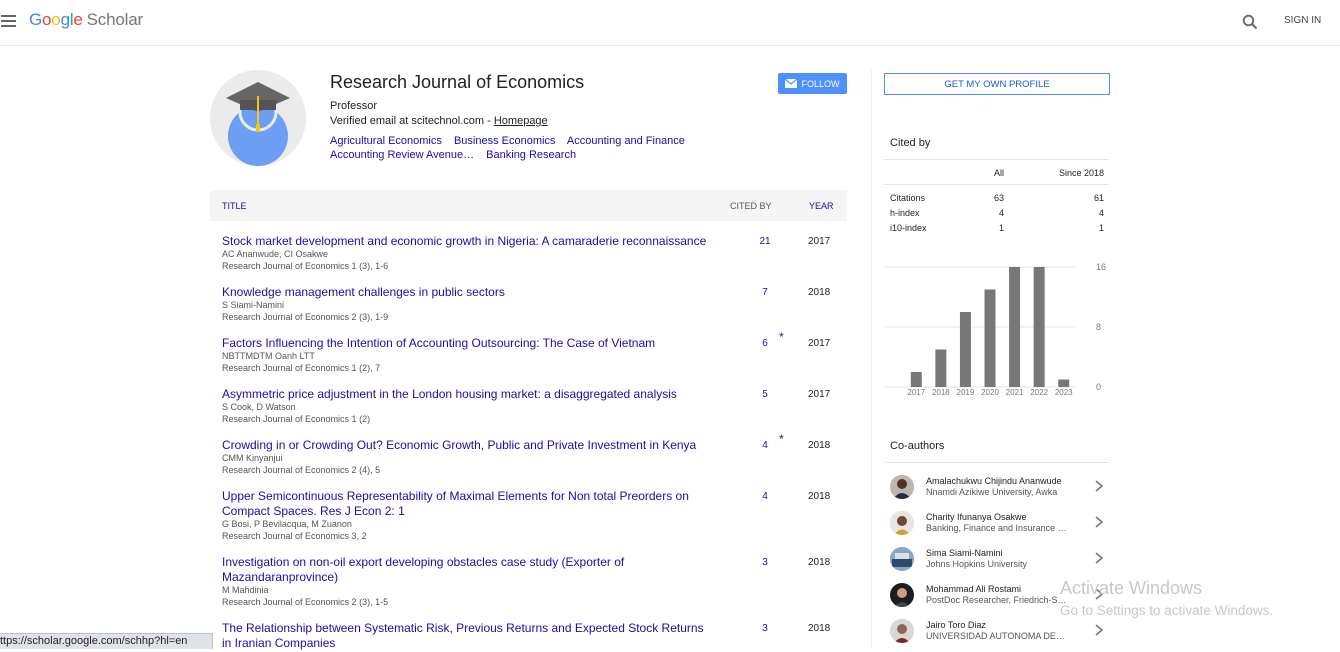 The height and width of the screenshot is (652, 1340). What do you see at coordinates (245, 590) in the screenshot?
I see `article-authors: M Mahdinia` at bounding box center [245, 590].